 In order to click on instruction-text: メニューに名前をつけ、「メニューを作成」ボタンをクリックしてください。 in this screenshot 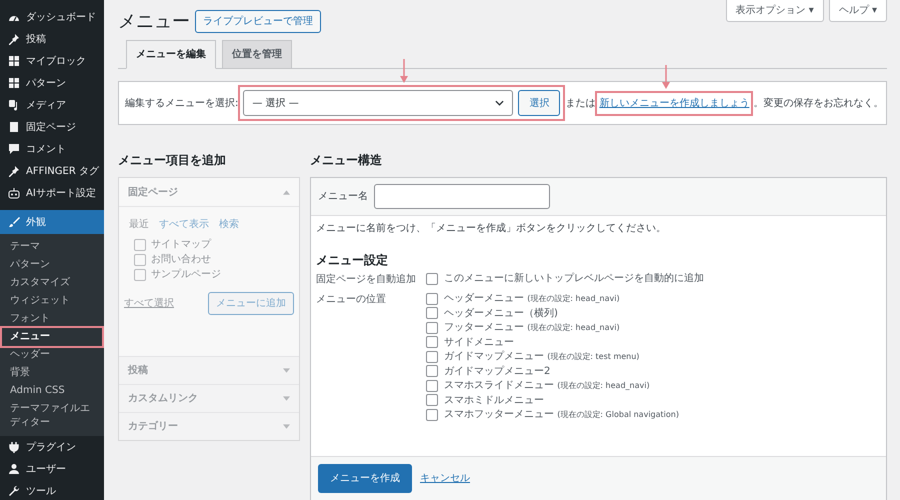, I will do `click(491, 229)`.